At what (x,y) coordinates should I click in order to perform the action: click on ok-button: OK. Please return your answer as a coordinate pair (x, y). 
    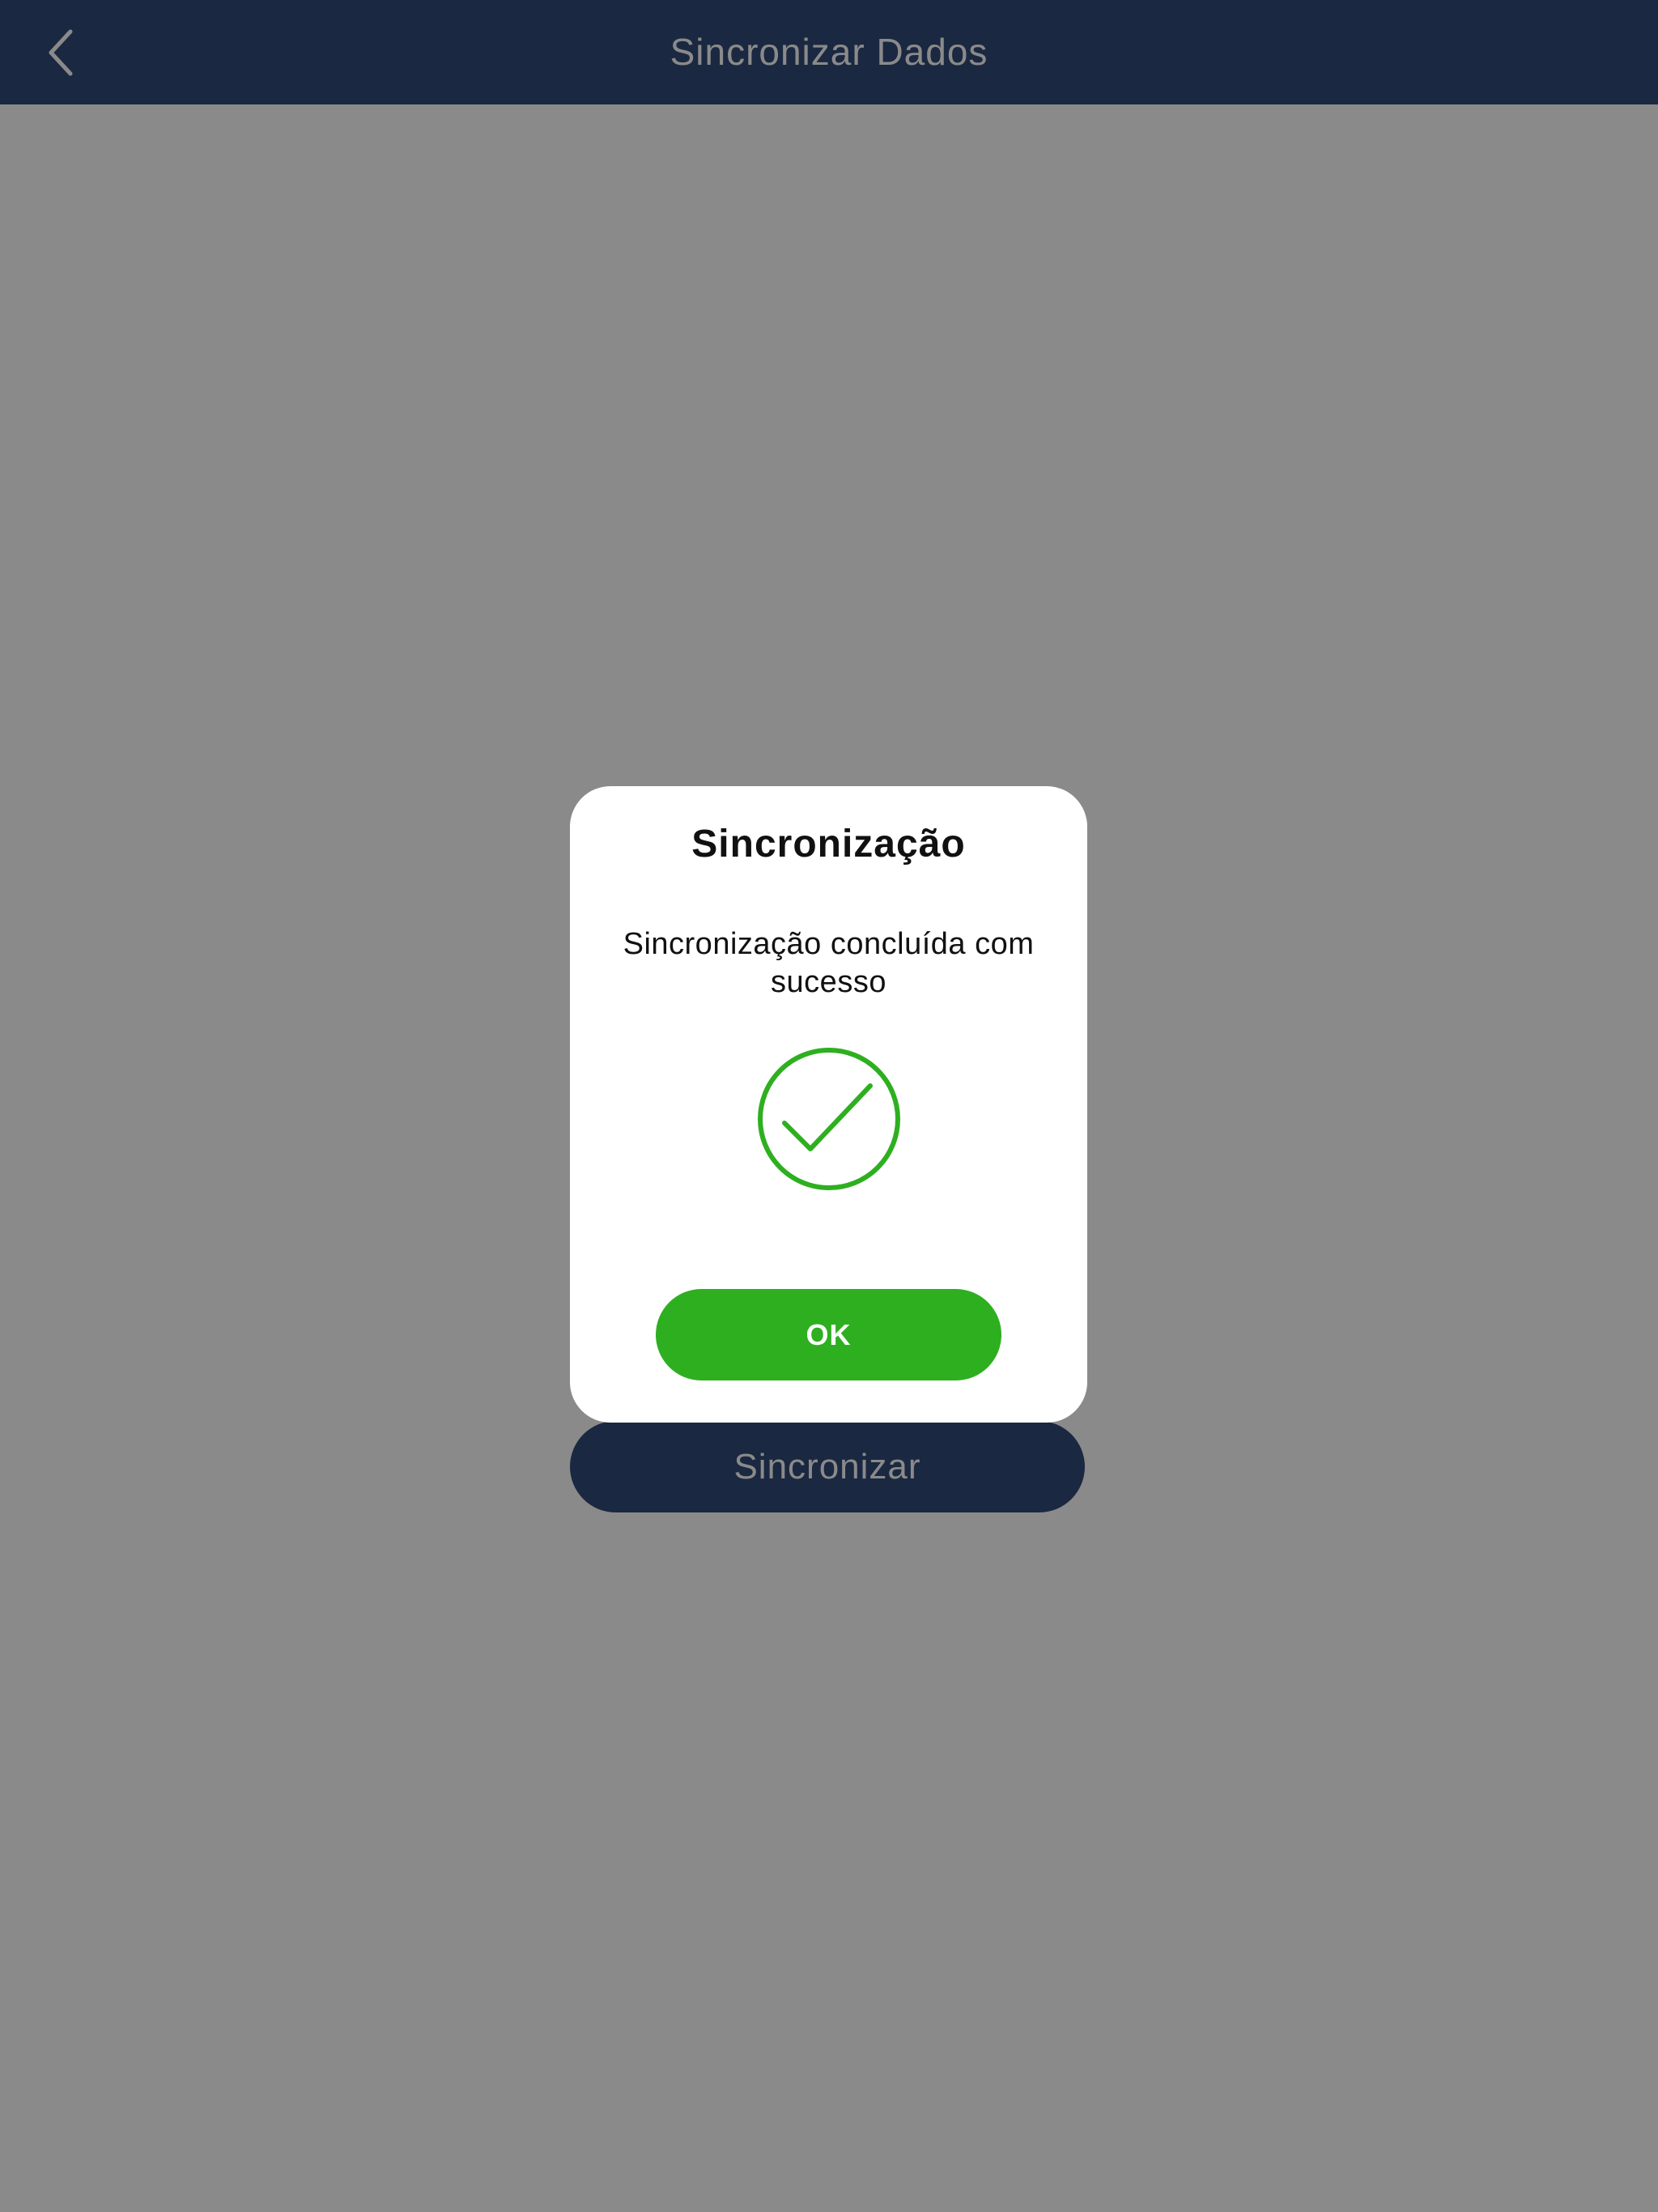
    Looking at the image, I should click on (828, 1335).